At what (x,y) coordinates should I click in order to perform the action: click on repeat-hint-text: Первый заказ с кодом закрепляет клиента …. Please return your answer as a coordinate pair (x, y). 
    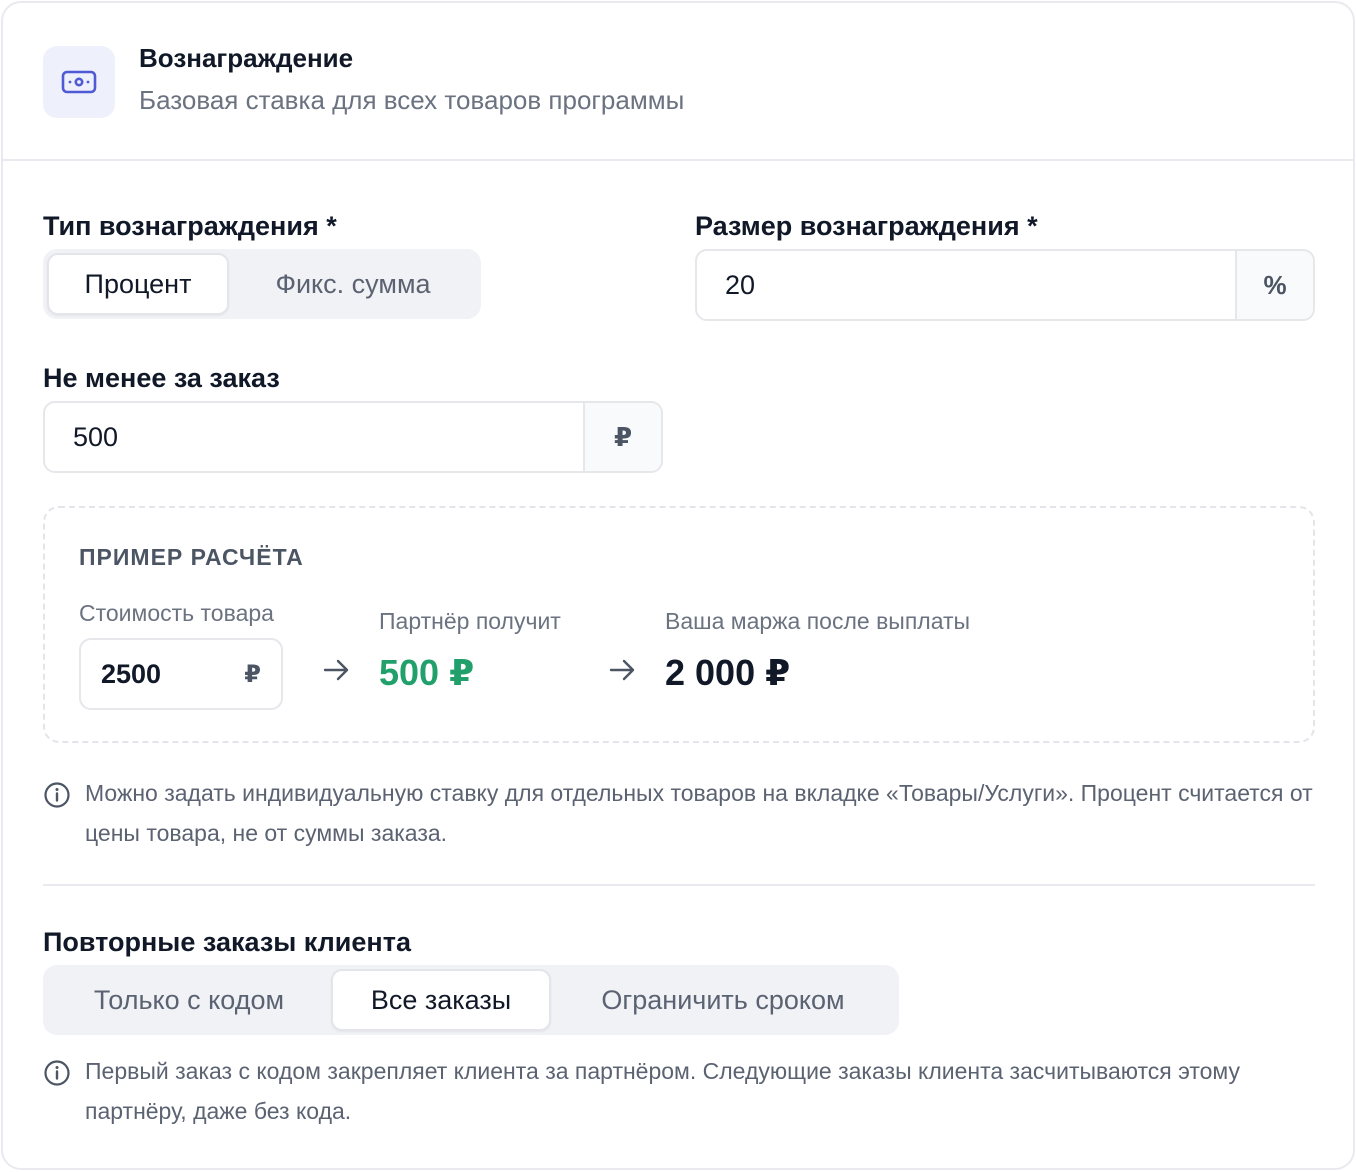
    Looking at the image, I should click on (662, 1091).